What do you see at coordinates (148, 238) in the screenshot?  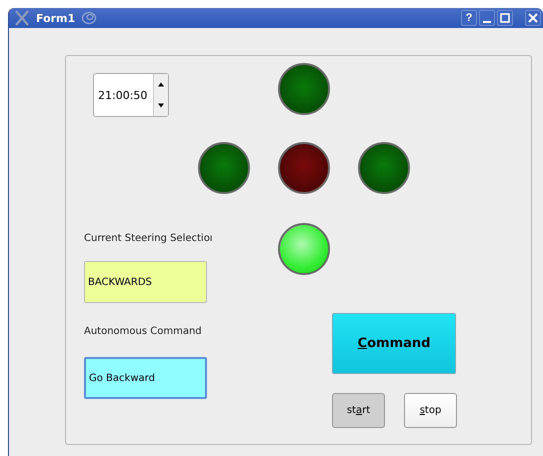 I see `steering-label: Current Steering Selectioı` at bounding box center [148, 238].